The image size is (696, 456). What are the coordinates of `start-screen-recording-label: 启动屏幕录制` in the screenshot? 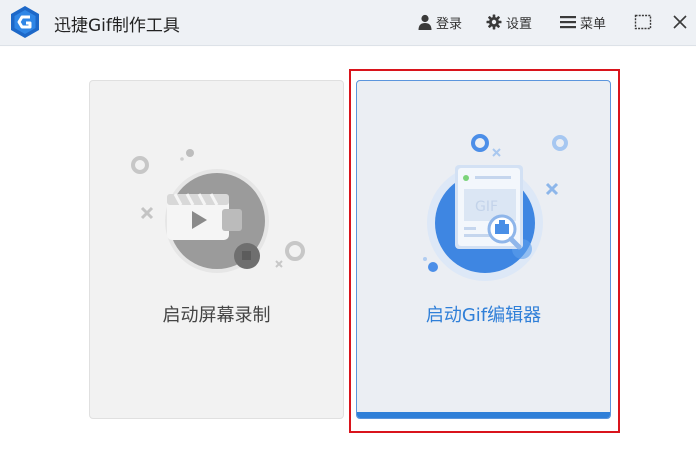 It's located at (216, 315).